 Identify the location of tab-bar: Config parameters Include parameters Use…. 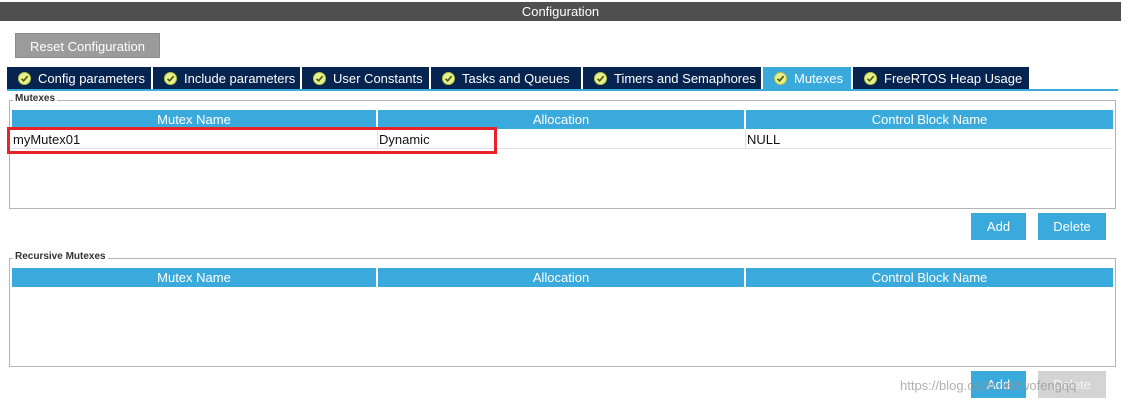
(519, 78).